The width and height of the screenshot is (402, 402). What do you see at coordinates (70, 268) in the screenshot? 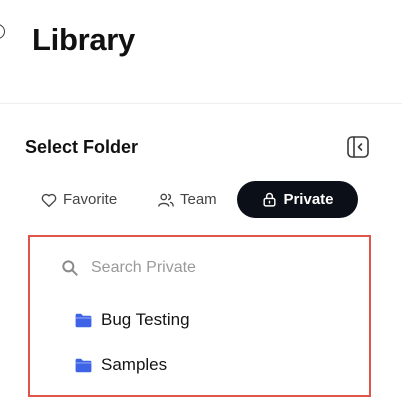
I see `search-icon` at bounding box center [70, 268].